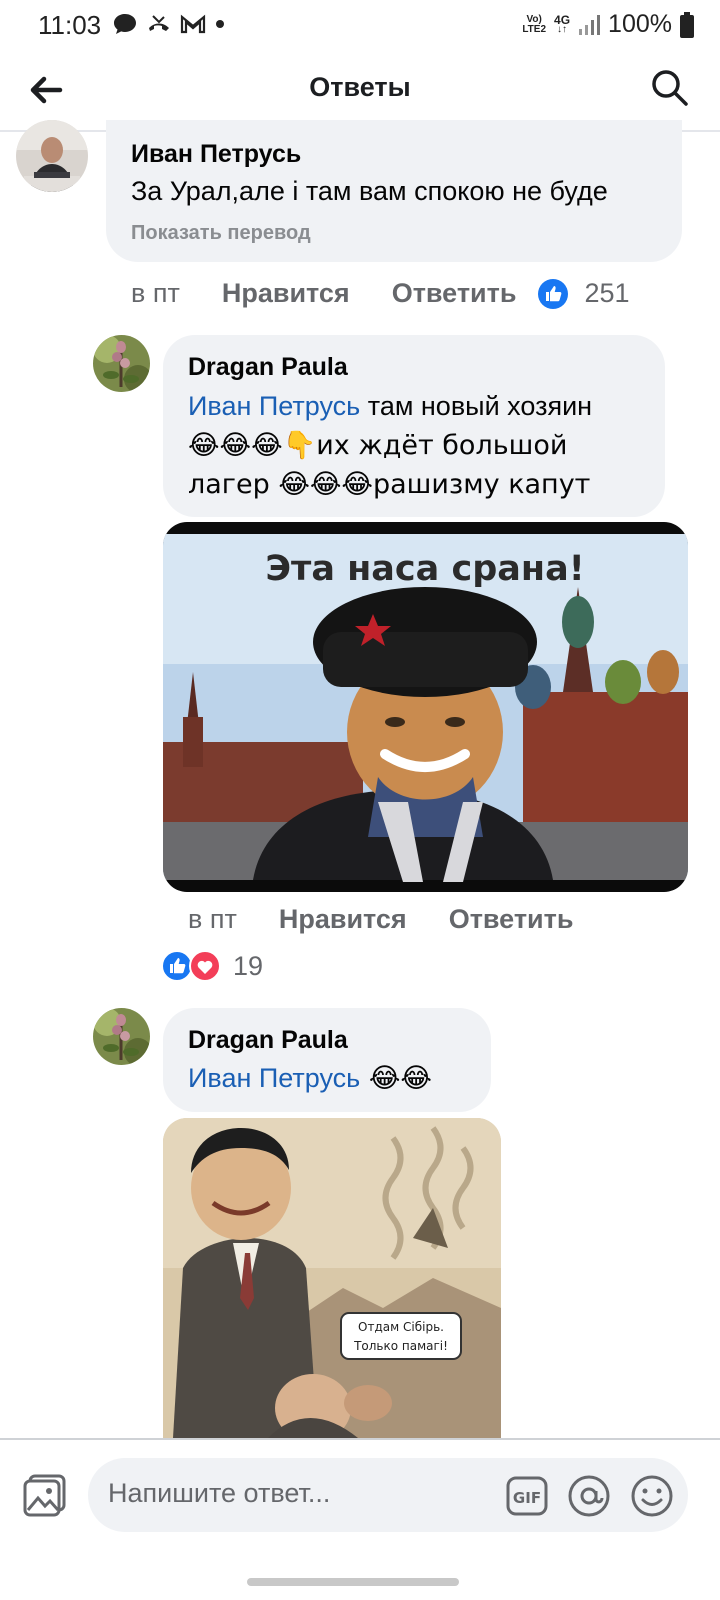  Describe the element at coordinates (360, 87) in the screenshot. I see `page-title: Ответы` at that location.